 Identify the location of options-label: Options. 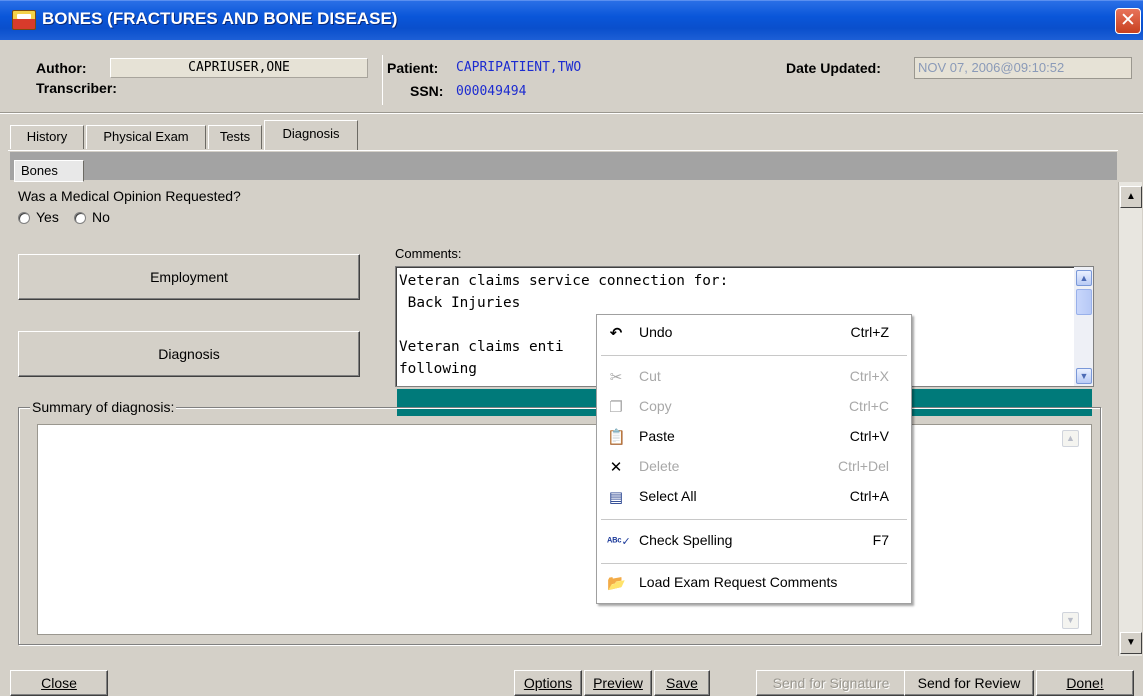
(548, 683).